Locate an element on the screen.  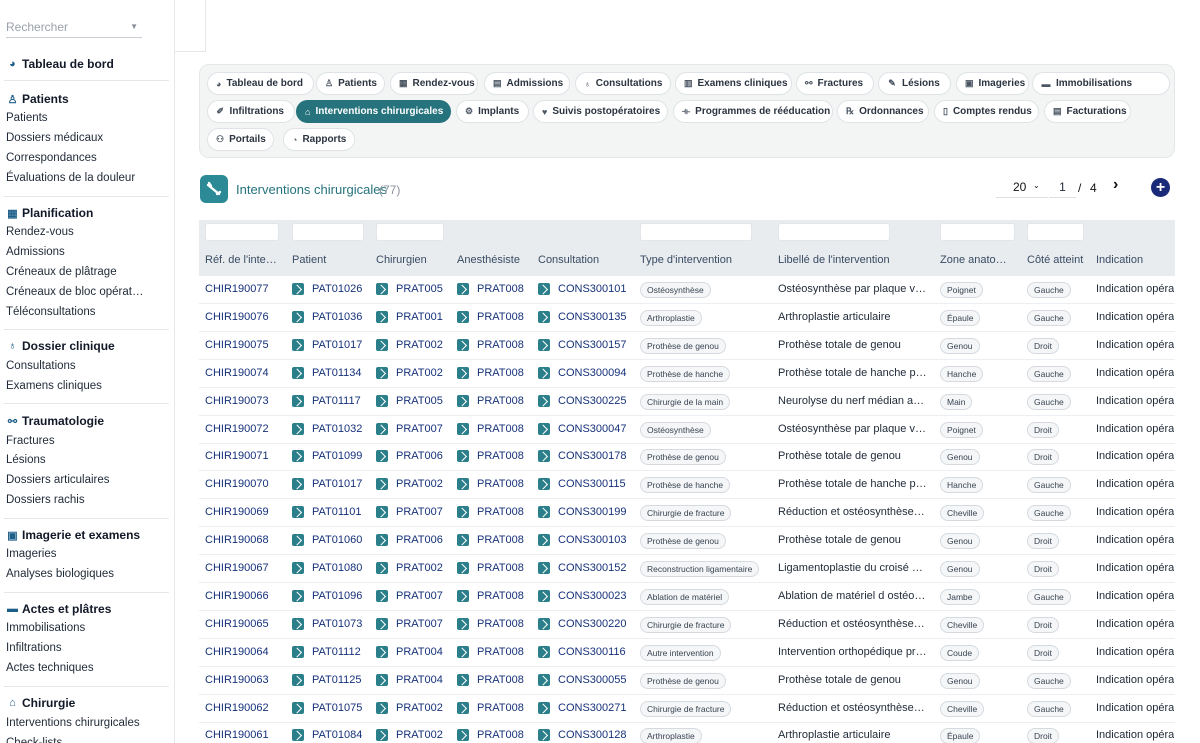
consult-link: CONS300135 is located at coordinates (582, 316).